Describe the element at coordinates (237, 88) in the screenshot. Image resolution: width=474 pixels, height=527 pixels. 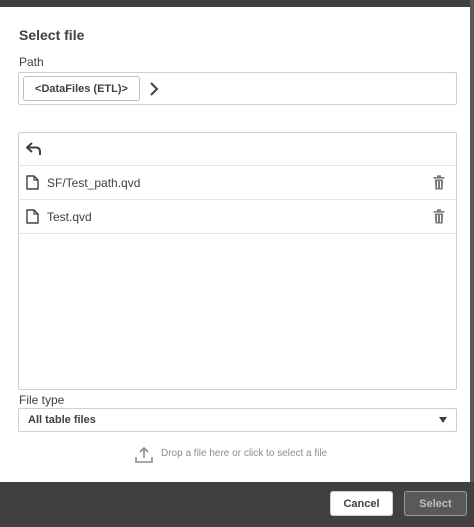
I see `path-breadcrumb-bar: <DataFiles (ETL)>` at that location.